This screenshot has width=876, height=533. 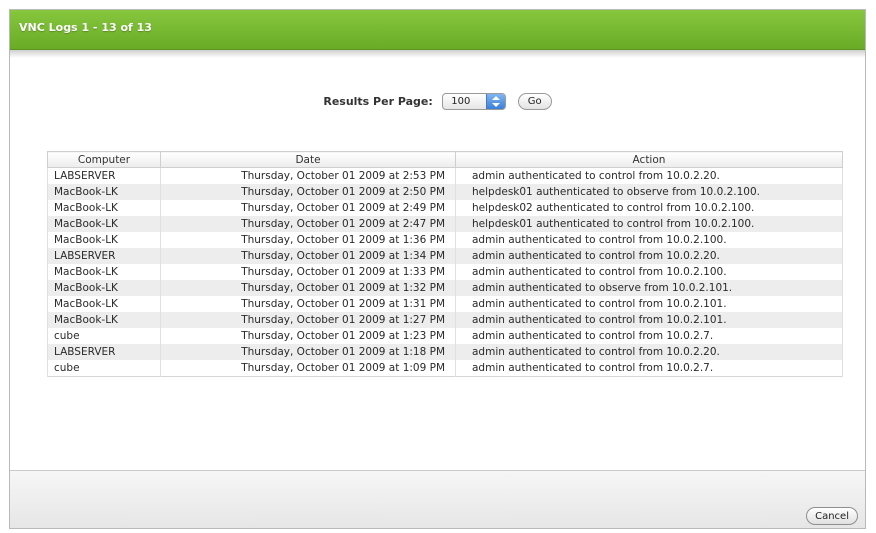 I want to click on cell-date: Thursday, October 01 2009 at 1:27 PM, so click(x=308, y=320).